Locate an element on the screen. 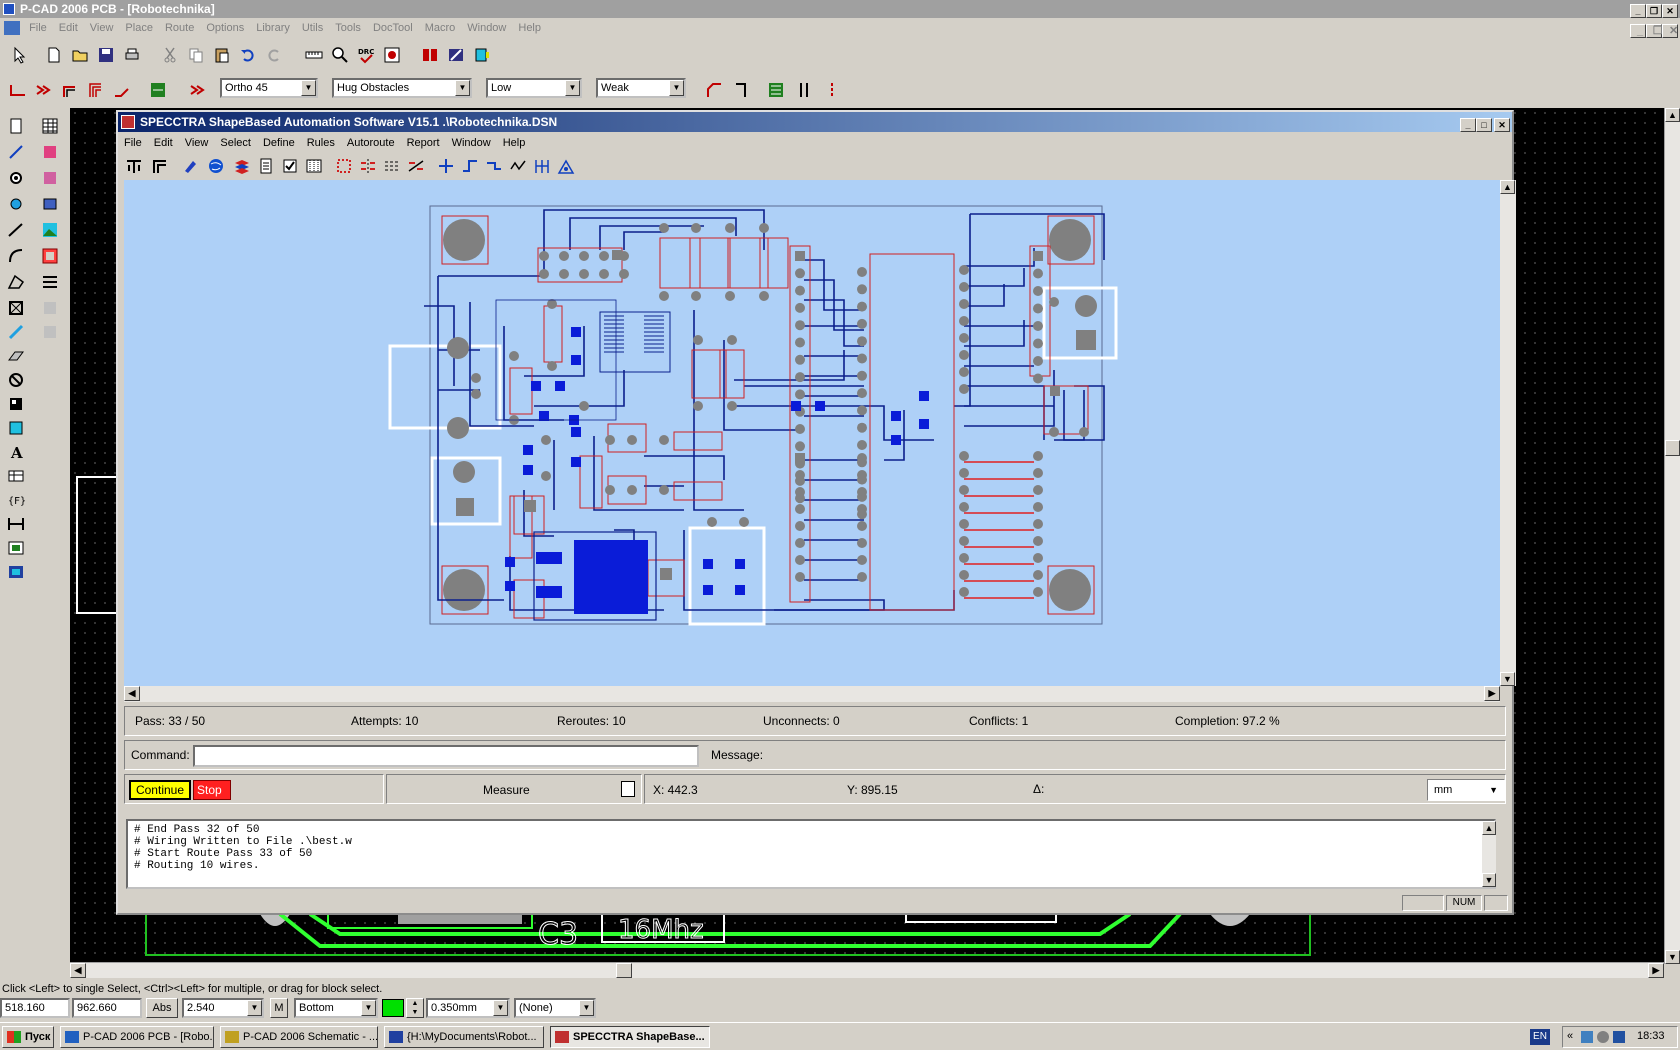 The width and height of the screenshot is (1680, 1050). drc-icon: DRC is located at coordinates (366, 55).